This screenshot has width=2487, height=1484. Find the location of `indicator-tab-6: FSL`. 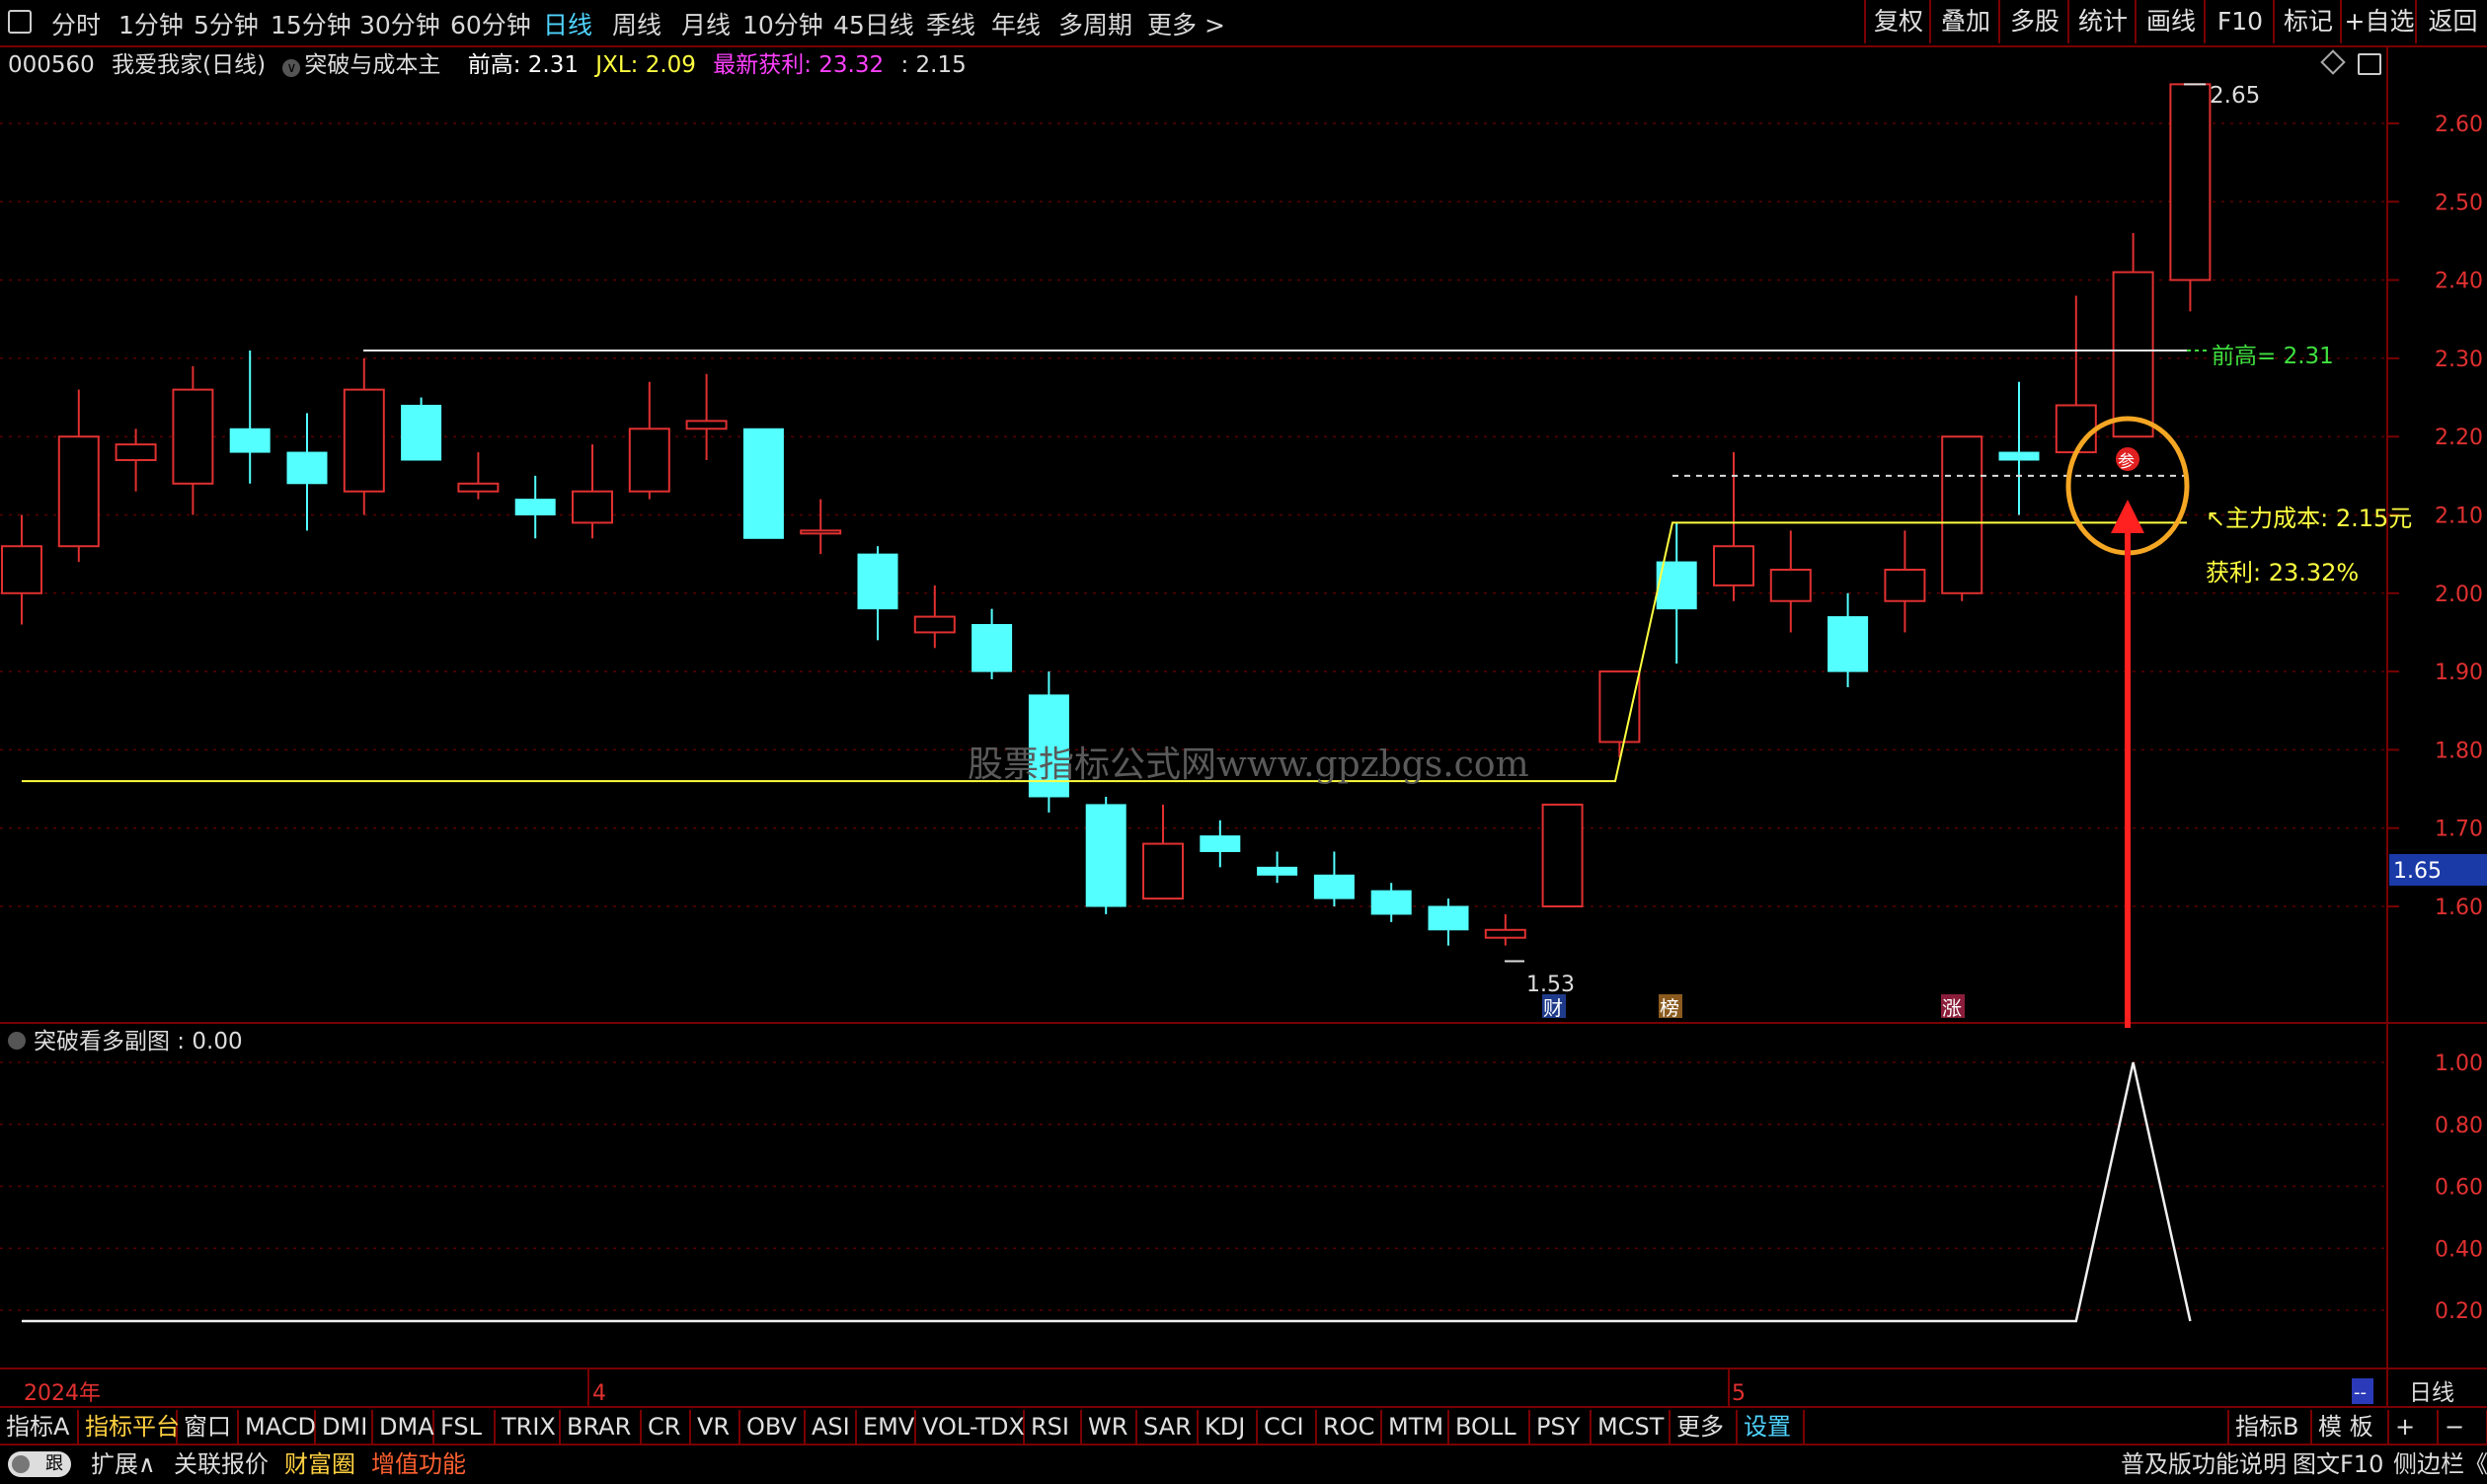

indicator-tab-6: FSL is located at coordinates (465, 1427).